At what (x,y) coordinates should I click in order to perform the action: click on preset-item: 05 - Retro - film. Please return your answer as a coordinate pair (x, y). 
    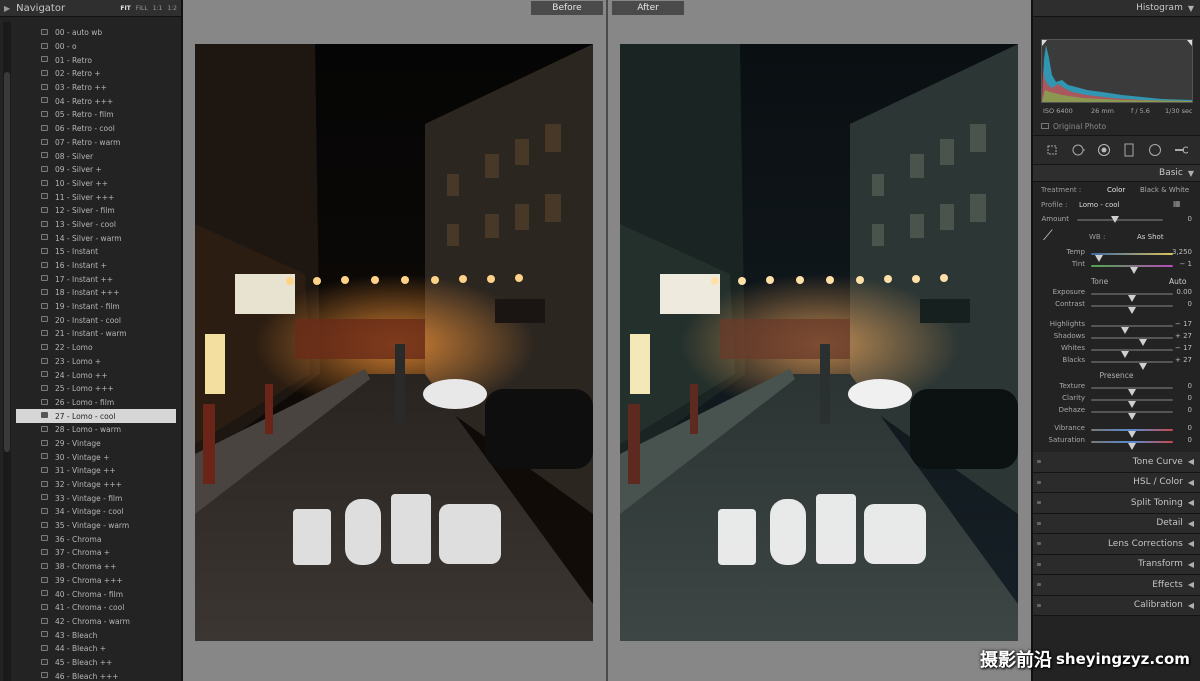
    Looking at the image, I should click on (96, 115).